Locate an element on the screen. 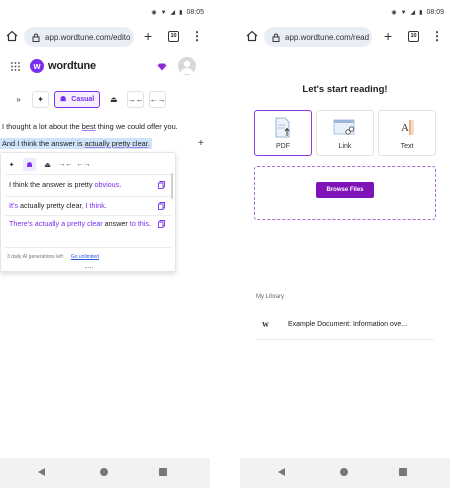 The width and height of the screenshot is (452, 488). page-title: Let's start reading! is located at coordinates (345, 89).